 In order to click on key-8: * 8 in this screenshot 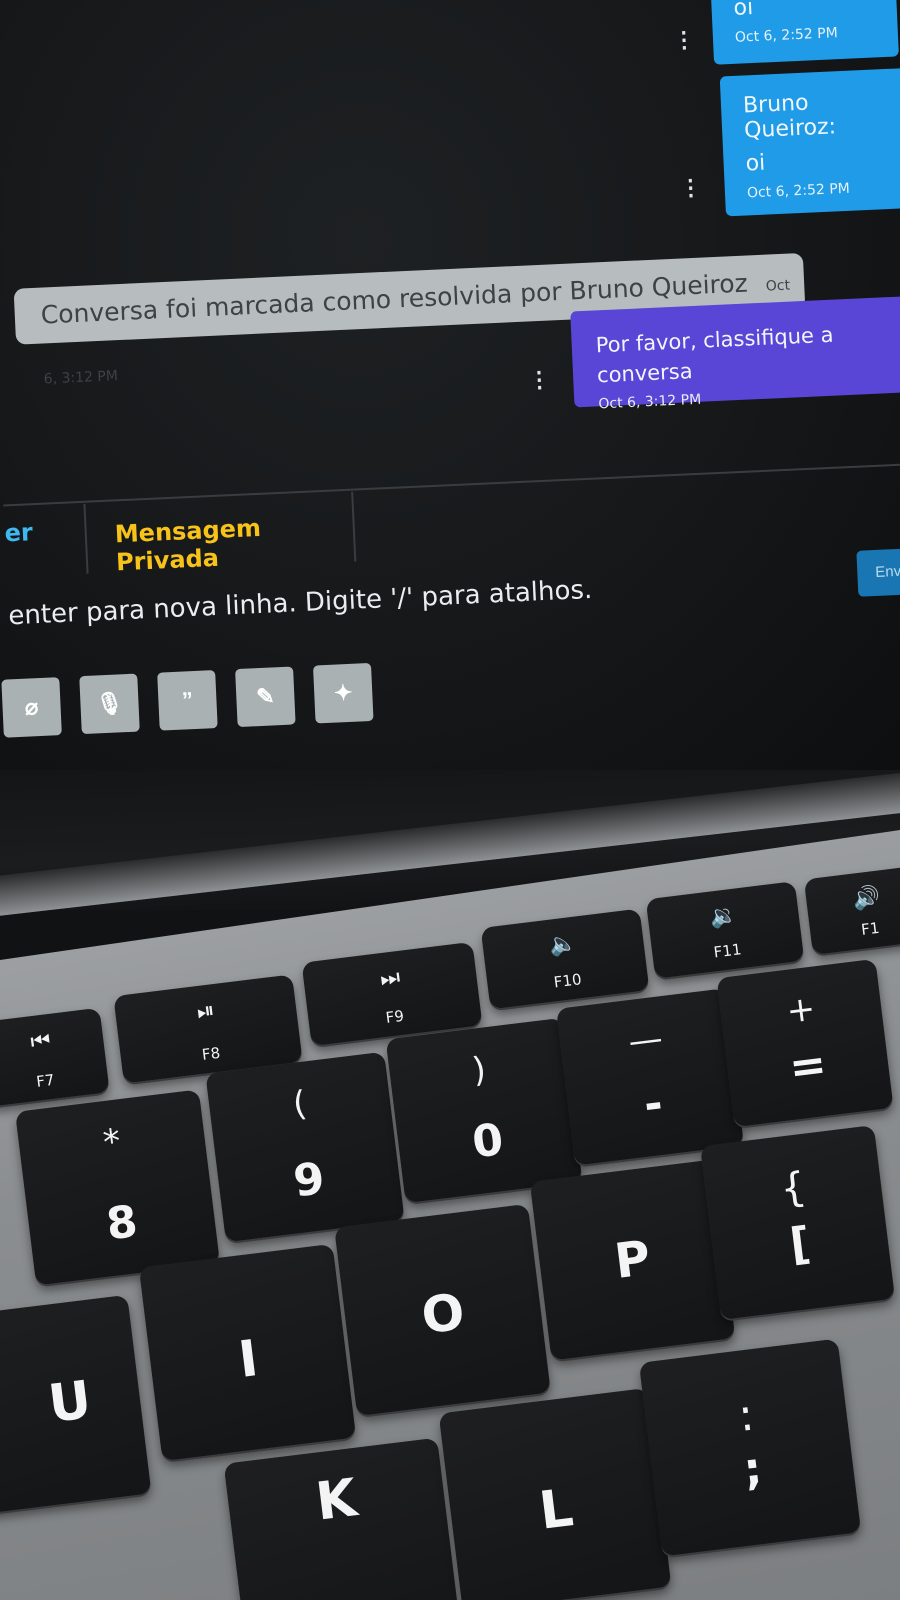, I will do `click(117, 1187)`.